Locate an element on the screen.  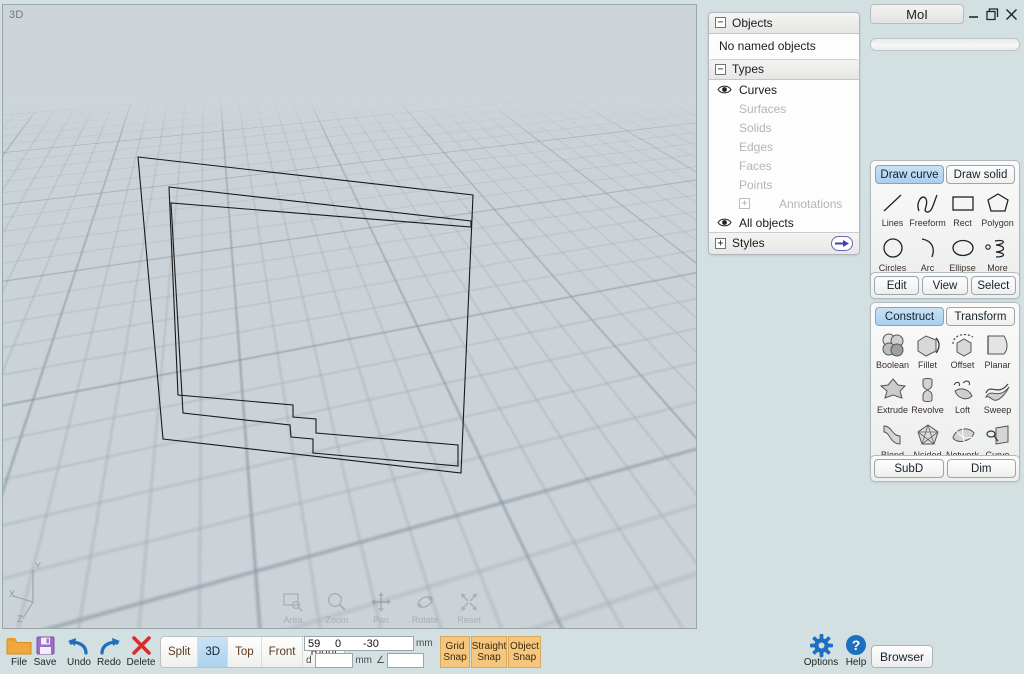
redo-arrow-icon is located at coordinates (109, 645).